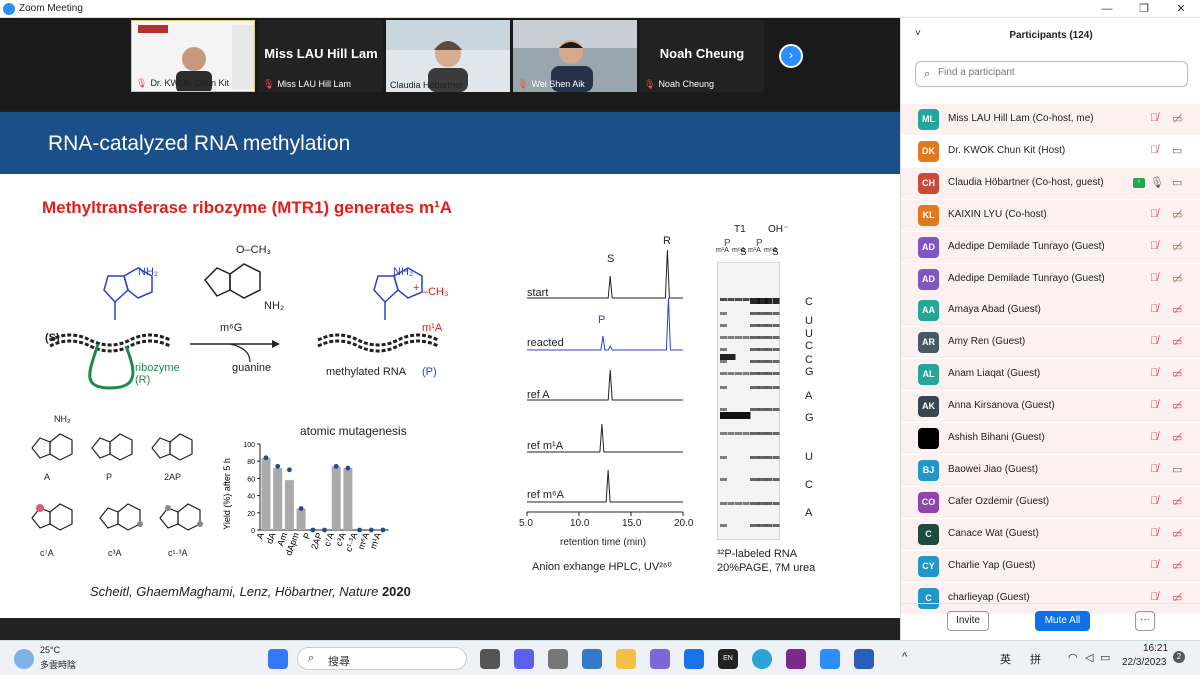 The image size is (1200, 675). Describe the element at coordinates (791, 56) in the screenshot. I see `next-page-button: ›` at that location.